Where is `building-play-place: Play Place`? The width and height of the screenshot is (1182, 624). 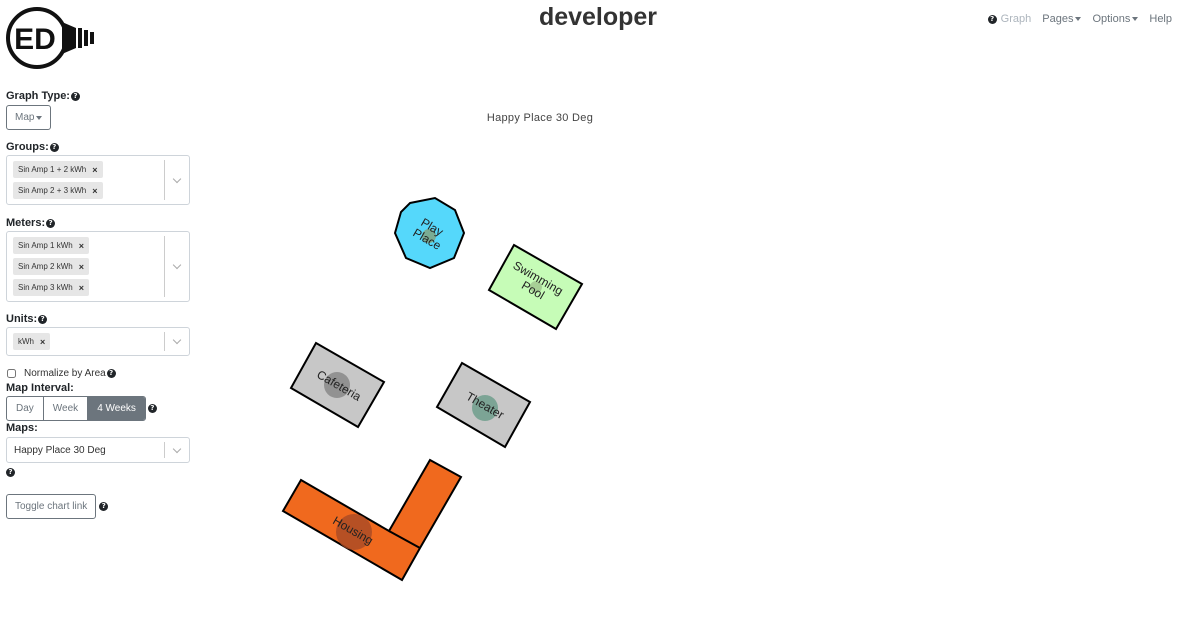
building-play-place: Play Place is located at coordinates (429, 233).